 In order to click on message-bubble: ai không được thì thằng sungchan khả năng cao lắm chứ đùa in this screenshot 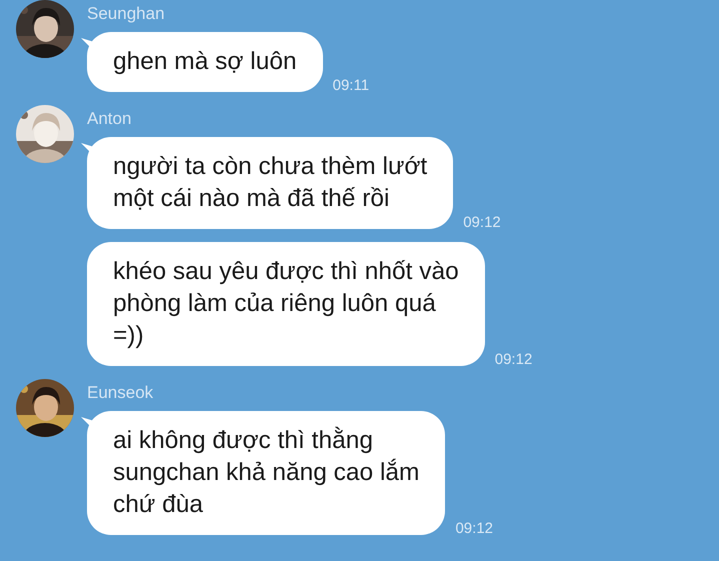, I will do `click(266, 473)`.